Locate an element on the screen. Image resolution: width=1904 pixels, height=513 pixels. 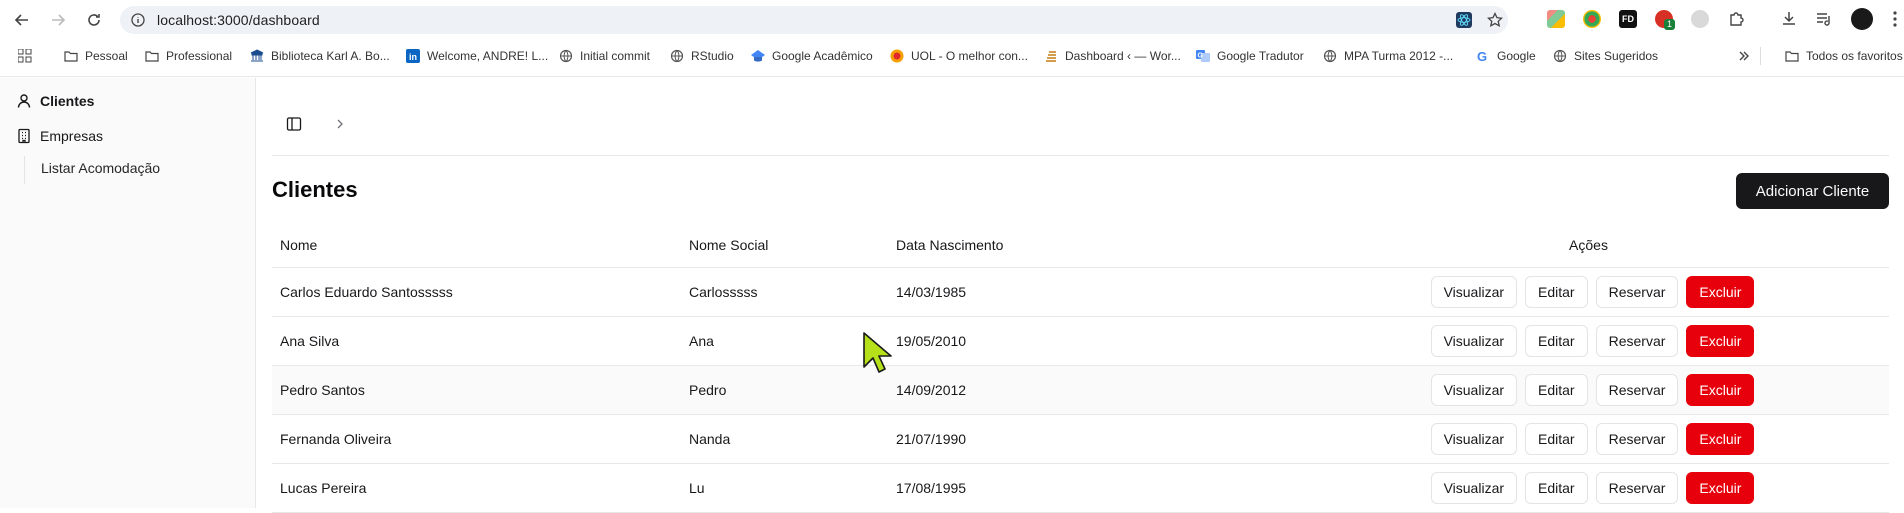
bookmark-item: Initial commit is located at coordinates (604, 56).